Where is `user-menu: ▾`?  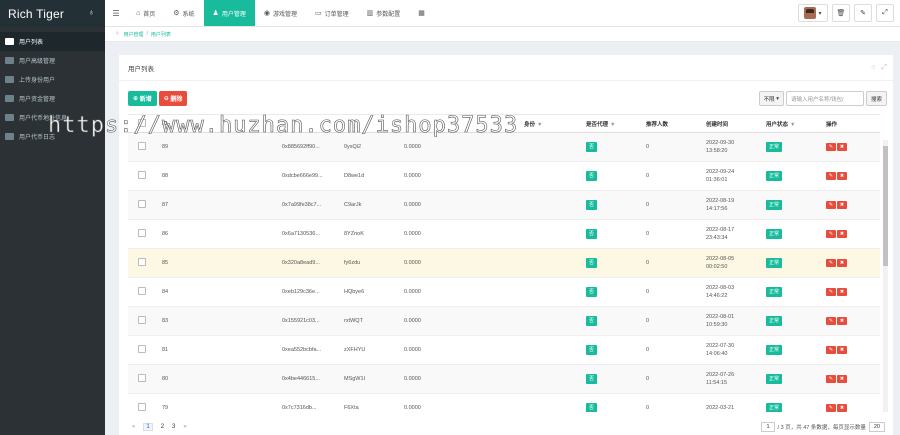
user-menu: ▾ is located at coordinates (813, 13).